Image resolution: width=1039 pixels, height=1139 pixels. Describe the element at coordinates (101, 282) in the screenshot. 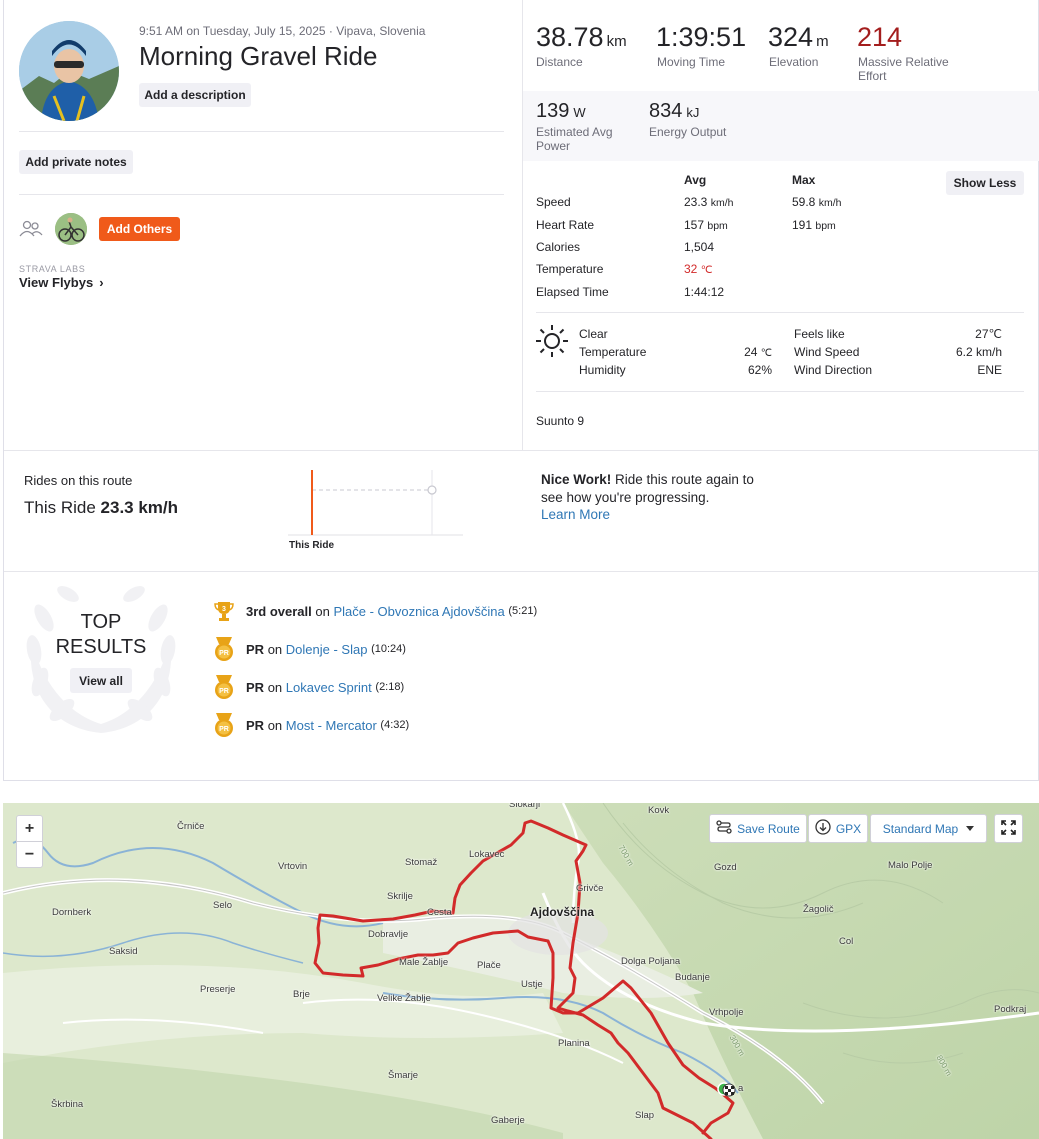

I see `chevron-right-icon: ›` at that location.